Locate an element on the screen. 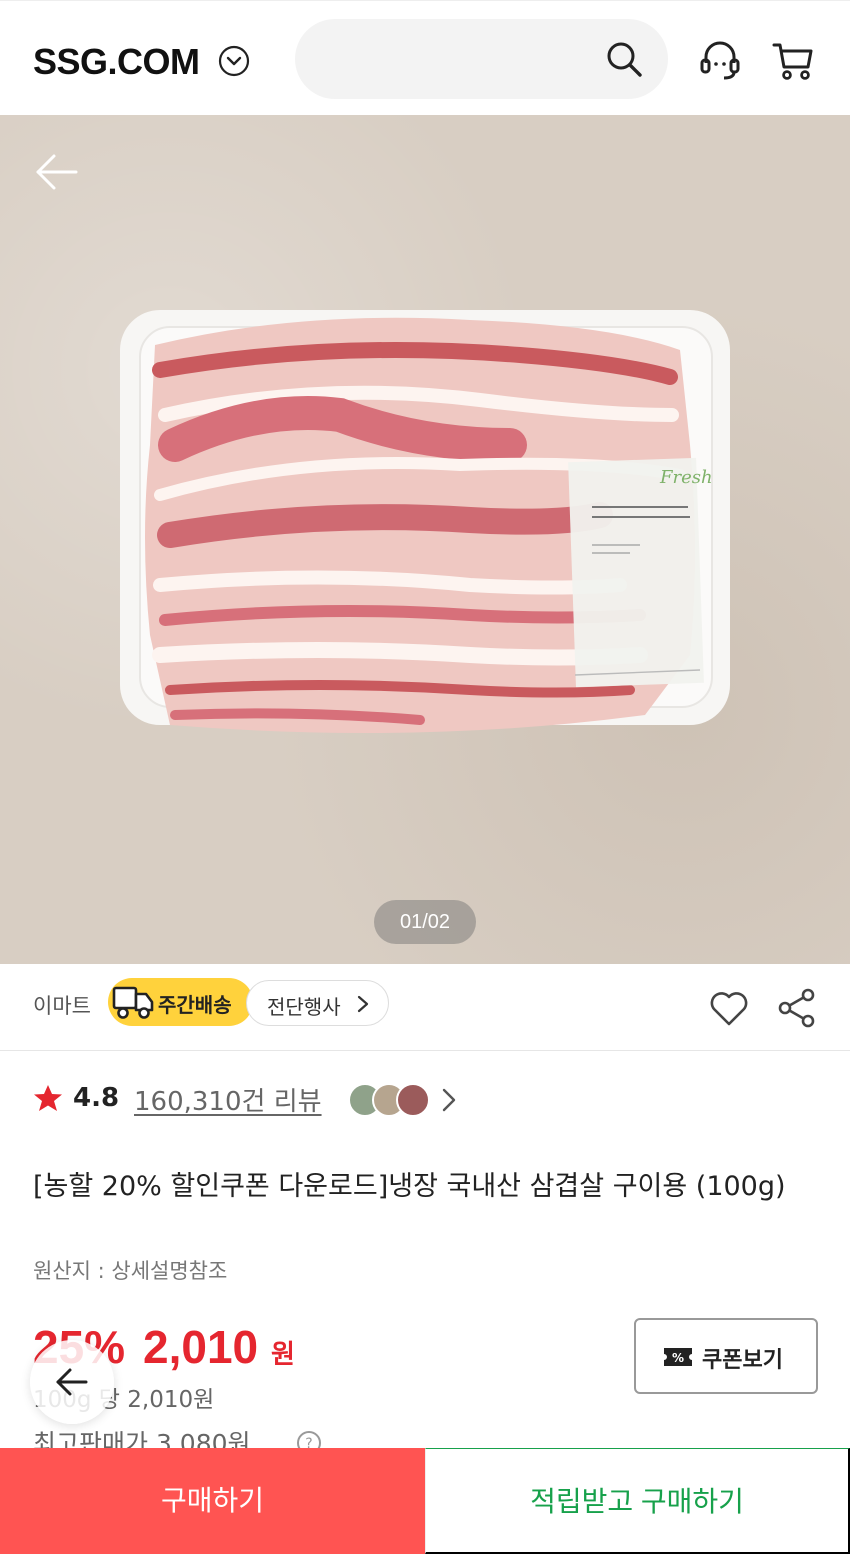  weekly-delivery-label: 주간배송 is located at coordinates (195, 1005).